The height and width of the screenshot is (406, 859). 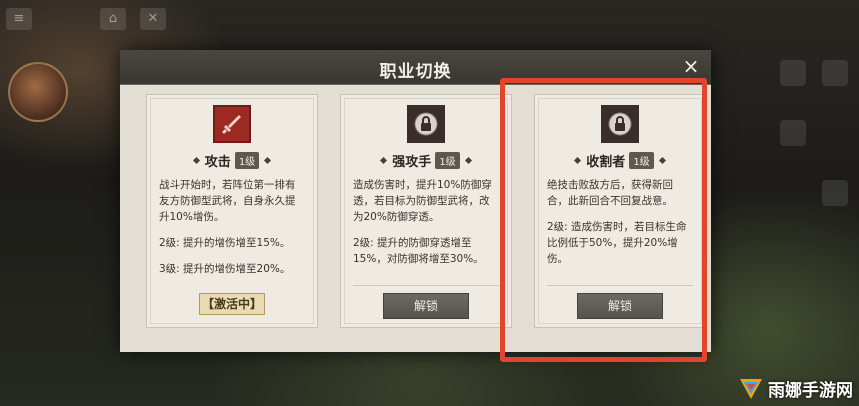 I want to click on dialog-header: 职业切换 ×, so click(x=415, y=67).